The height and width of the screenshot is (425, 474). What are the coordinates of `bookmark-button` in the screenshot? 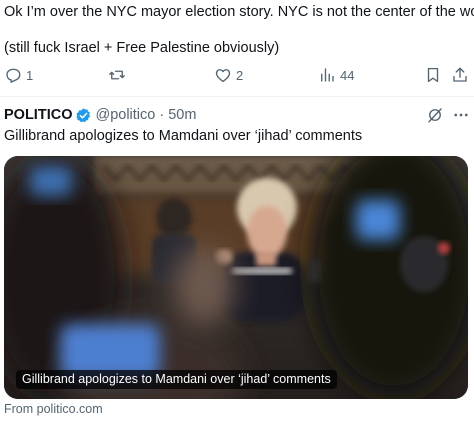 It's located at (433, 75).